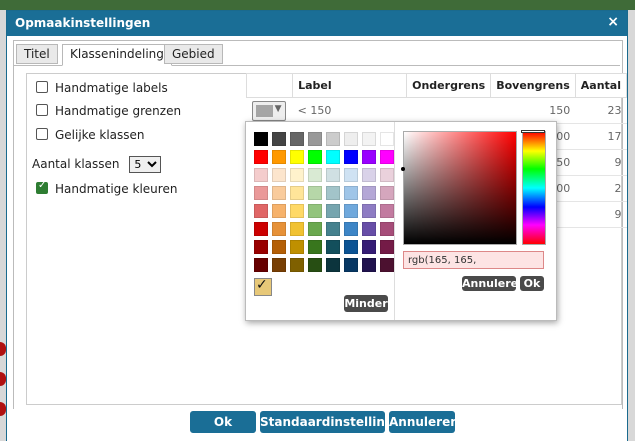  I want to click on less-button: Minder, so click(366, 303).